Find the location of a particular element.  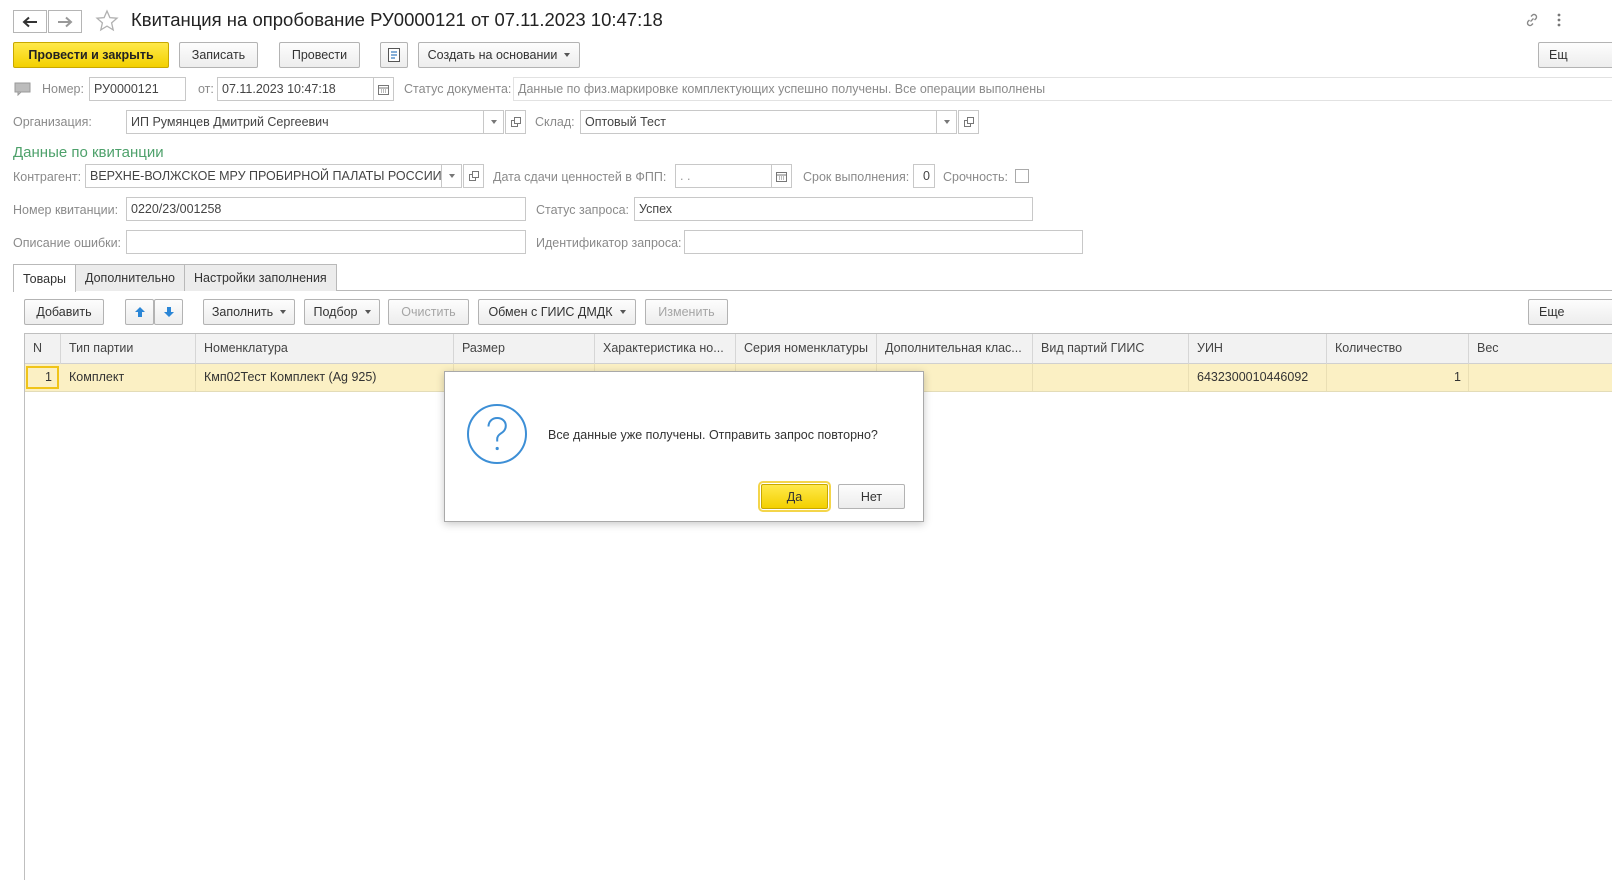

create-based-button: Создать на основании is located at coordinates (499, 55).